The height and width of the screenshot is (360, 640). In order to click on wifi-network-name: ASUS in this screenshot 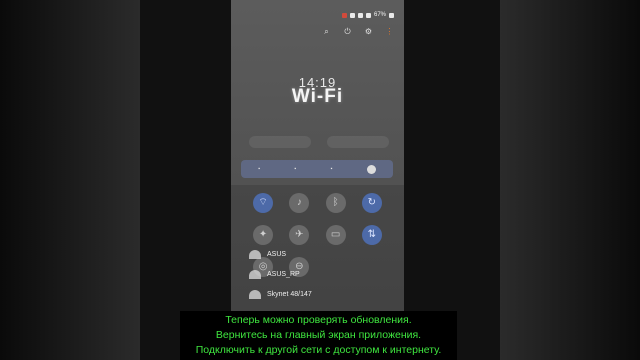, I will do `click(277, 254)`.